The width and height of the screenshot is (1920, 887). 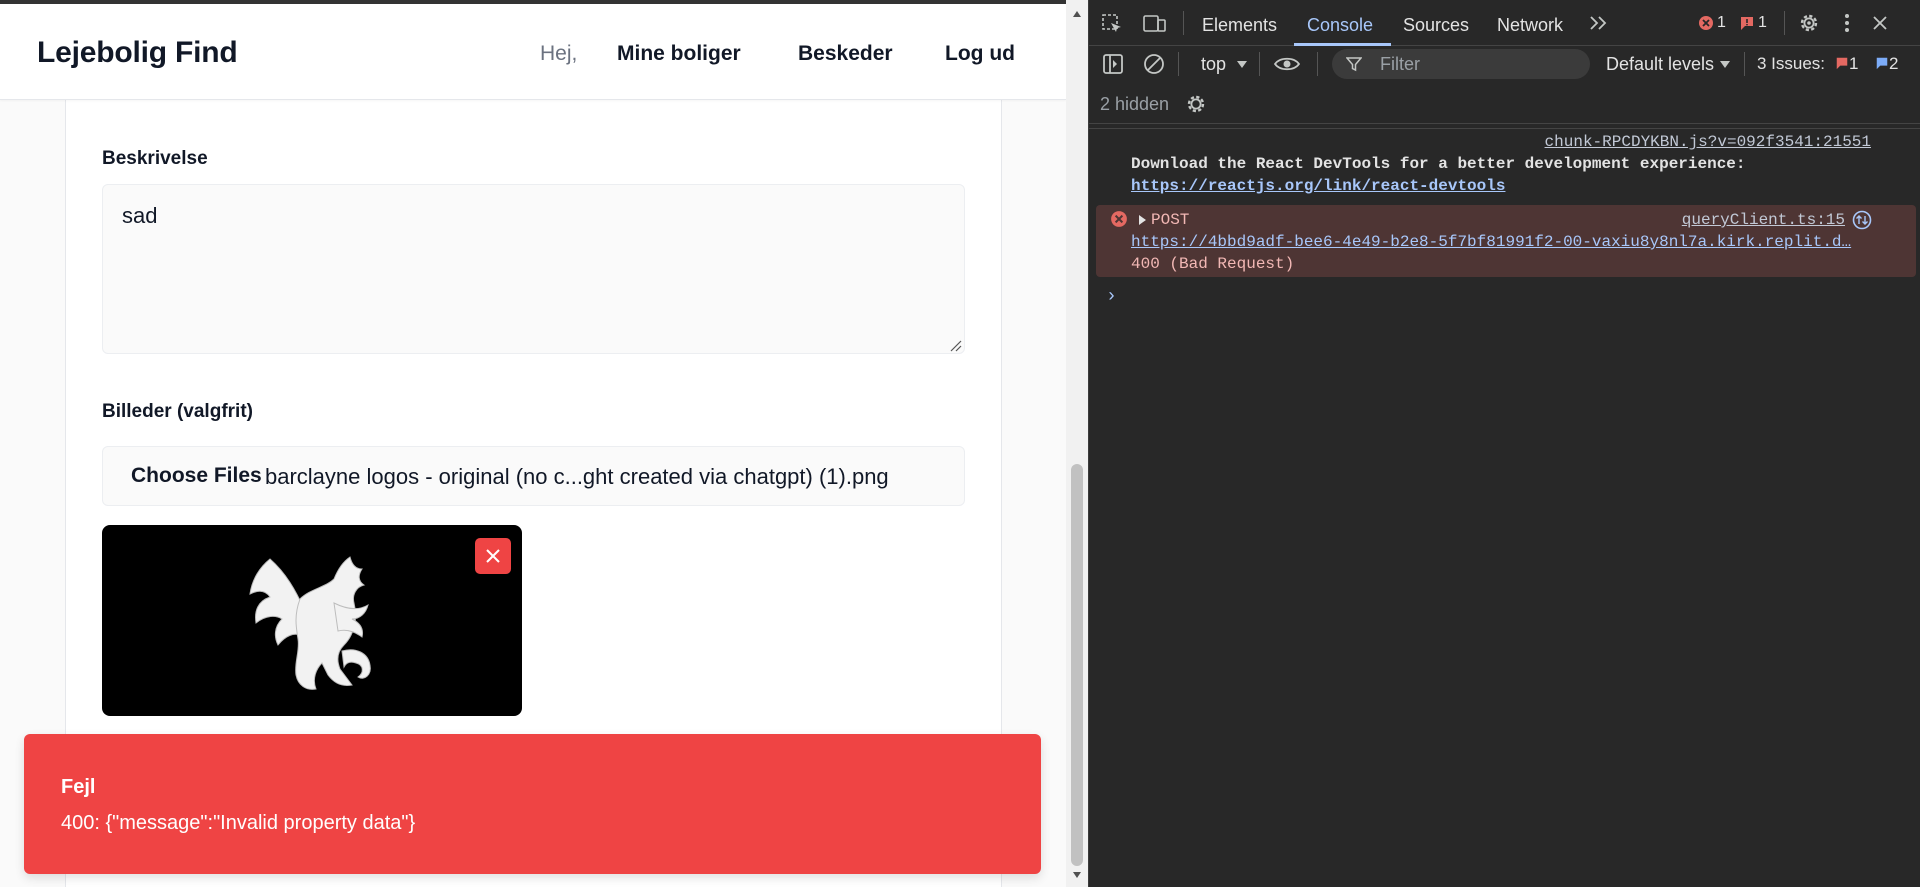 I want to click on tab-network: Network, so click(x=1530, y=25).